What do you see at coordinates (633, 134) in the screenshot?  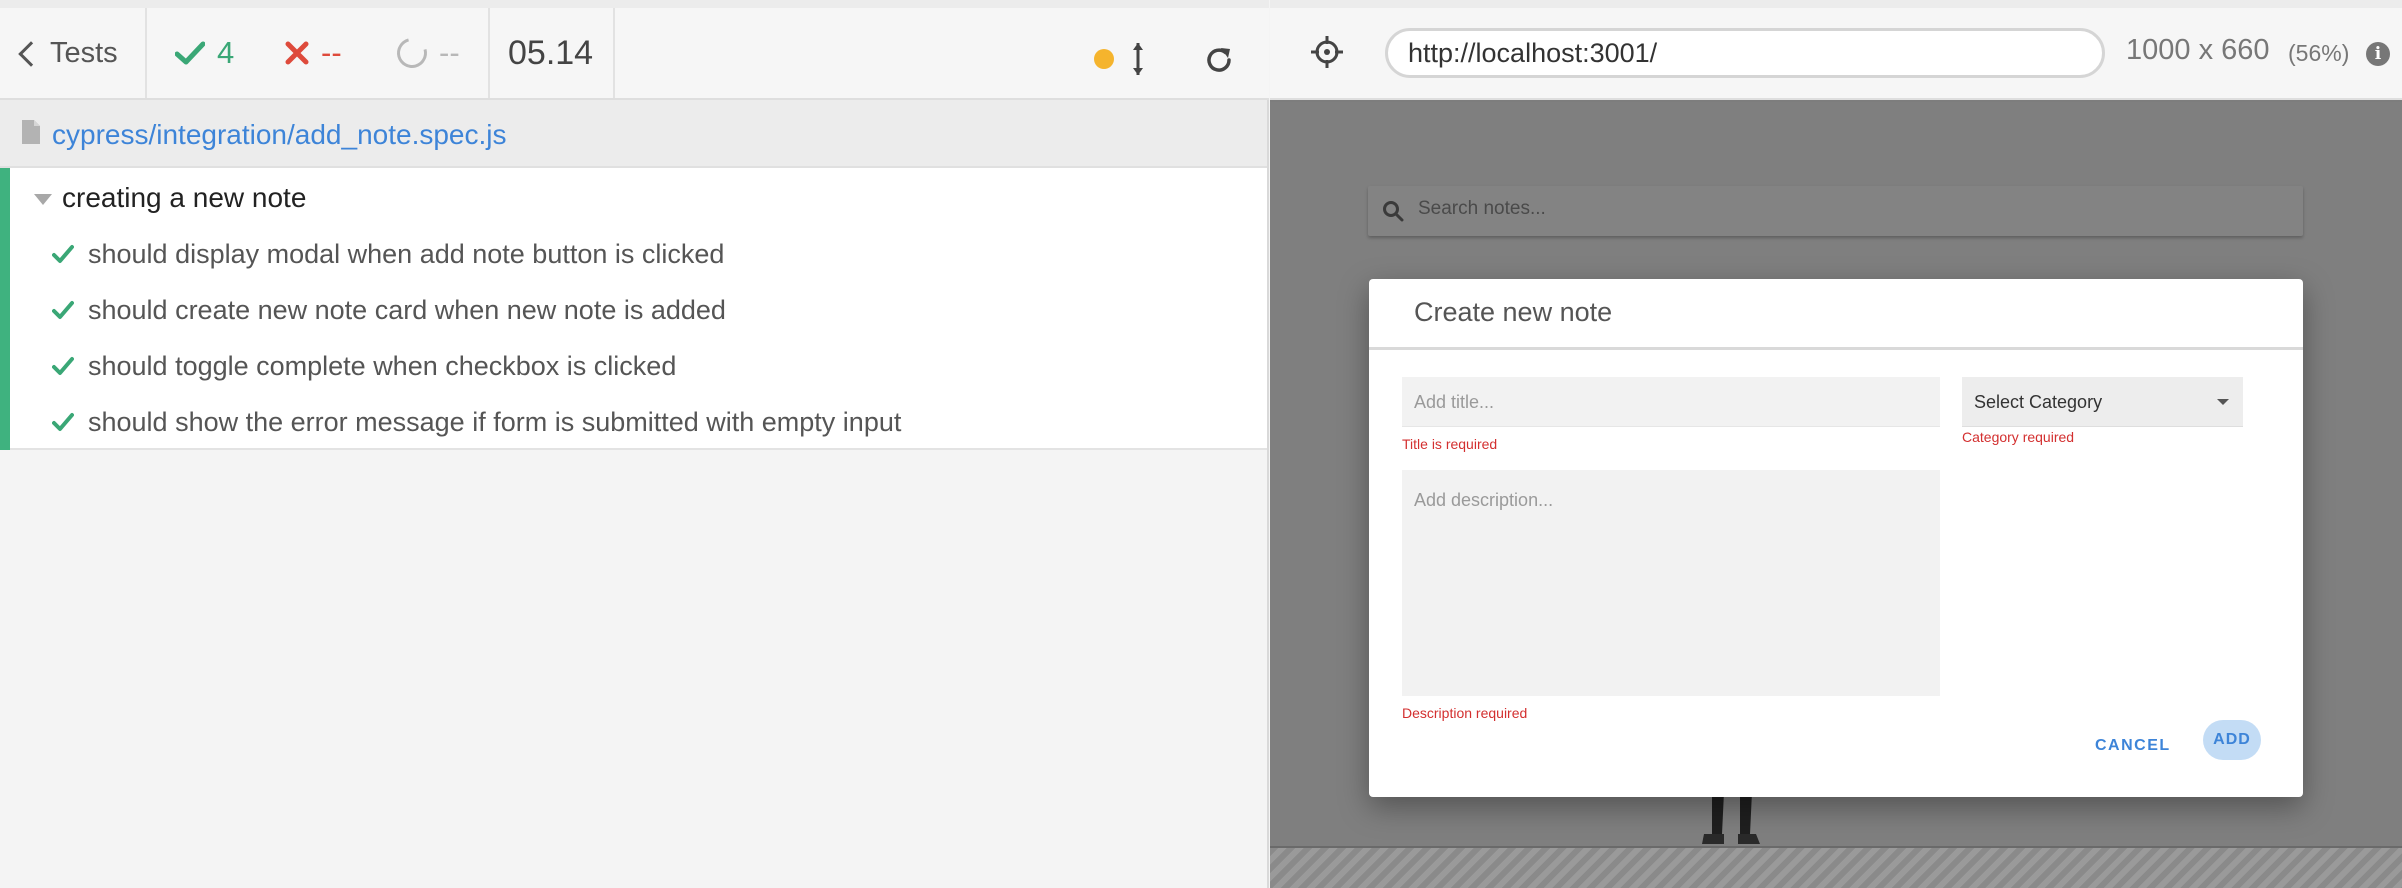 I see `spec-header: cypress/integration/add_note.spec.js` at bounding box center [633, 134].